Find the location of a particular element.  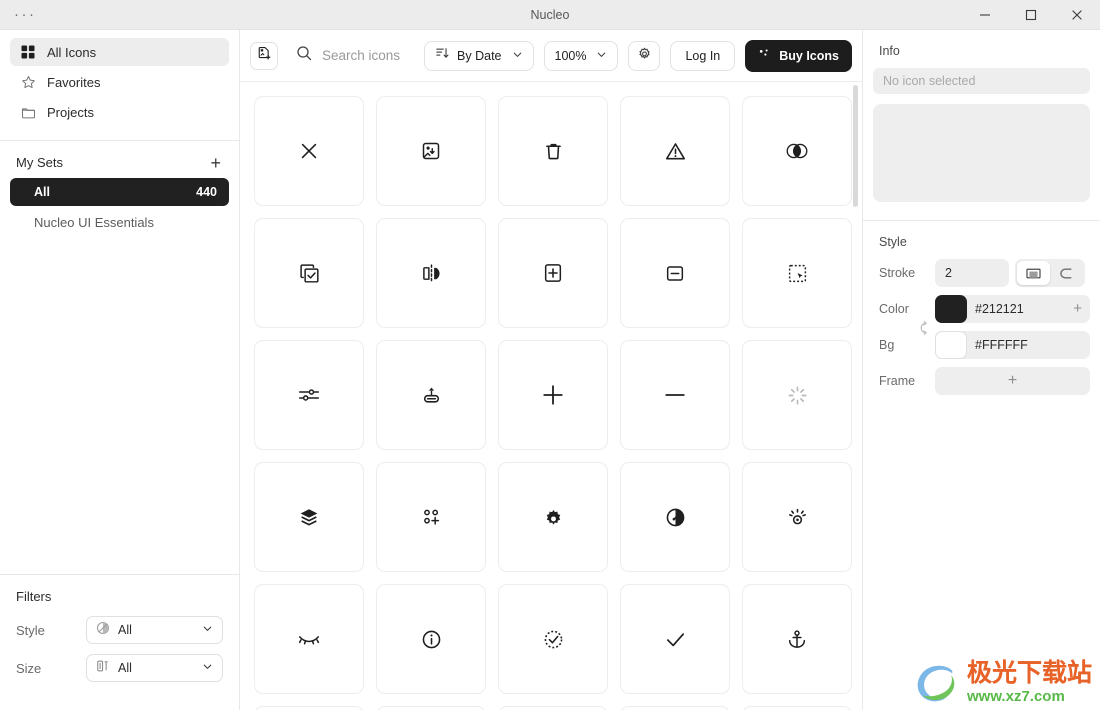

search-input is located at coordinates (373, 55).